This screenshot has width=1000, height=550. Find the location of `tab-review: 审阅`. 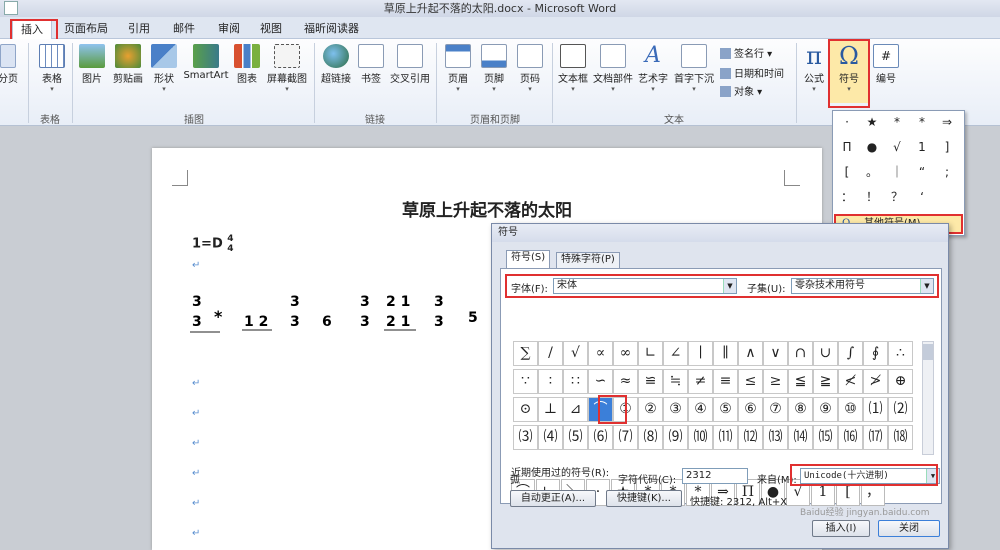

tab-review: 审阅 is located at coordinates (229, 29).